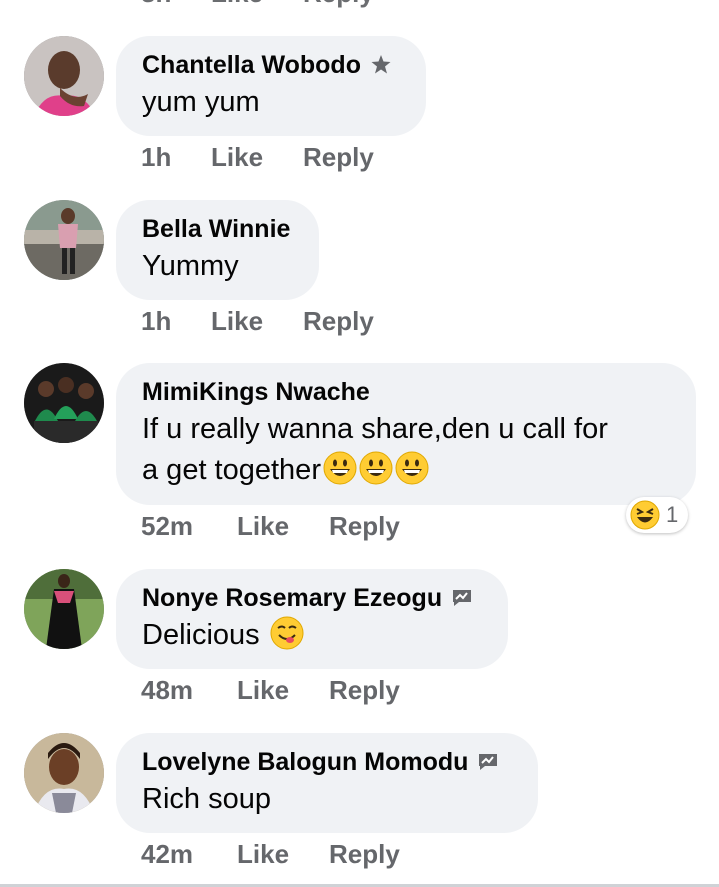 The height and width of the screenshot is (887, 719). Describe the element at coordinates (190, 266) in the screenshot. I see `comment-text: Yummy` at that location.